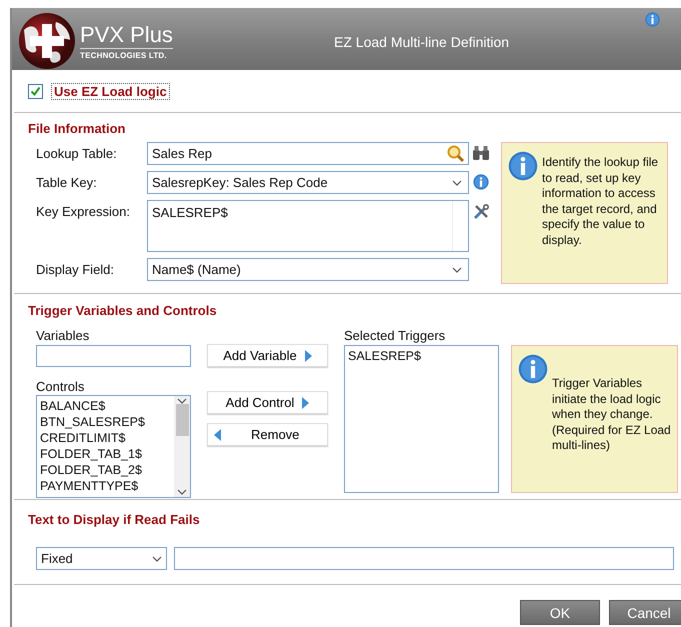 The width and height of the screenshot is (681, 627). What do you see at coordinates (105, 486) in the screenshot?
I see `list-item: PAYMENTTYPE$` at bounding box center [105, 486].